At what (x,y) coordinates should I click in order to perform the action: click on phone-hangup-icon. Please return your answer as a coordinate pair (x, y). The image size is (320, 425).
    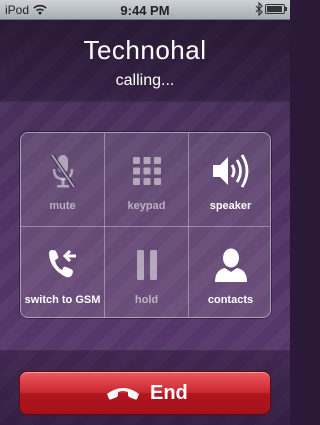
    Looking at the image, I should click on (123, 394).